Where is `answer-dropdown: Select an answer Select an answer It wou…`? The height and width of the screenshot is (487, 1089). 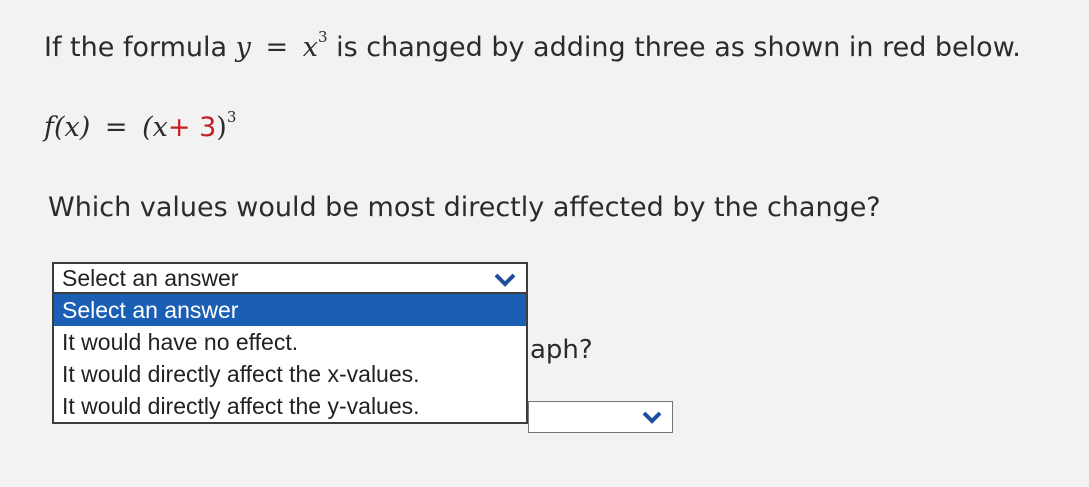
answer-dropdown: Select an answer Select an answer It wou… is located at coordinates (290, 343).